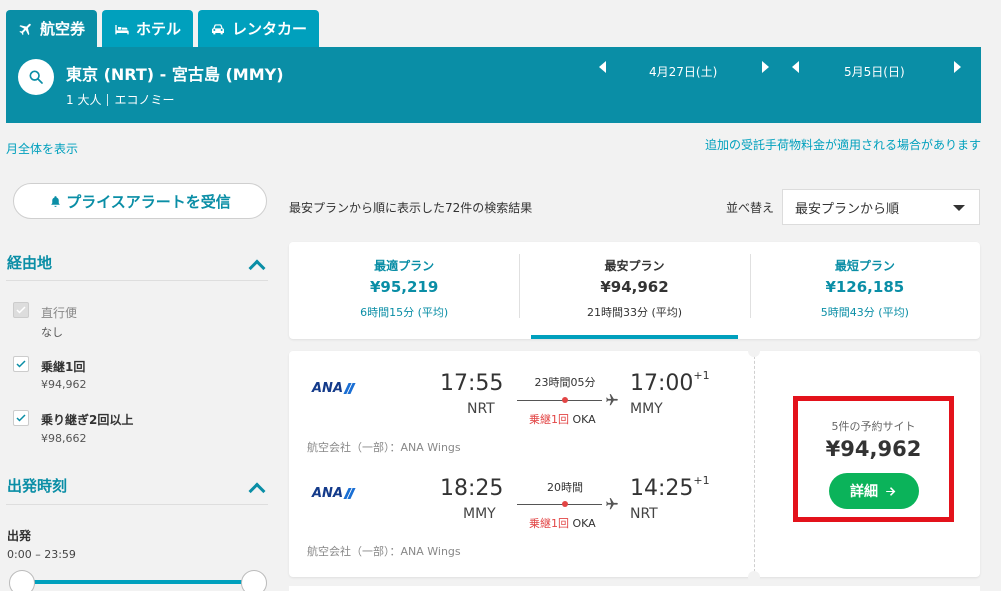 This screenshot has height=591, width=1001. Describe the element at coordinates (559, 400) in the screenshot. I see `outbound-route-line` at that location.